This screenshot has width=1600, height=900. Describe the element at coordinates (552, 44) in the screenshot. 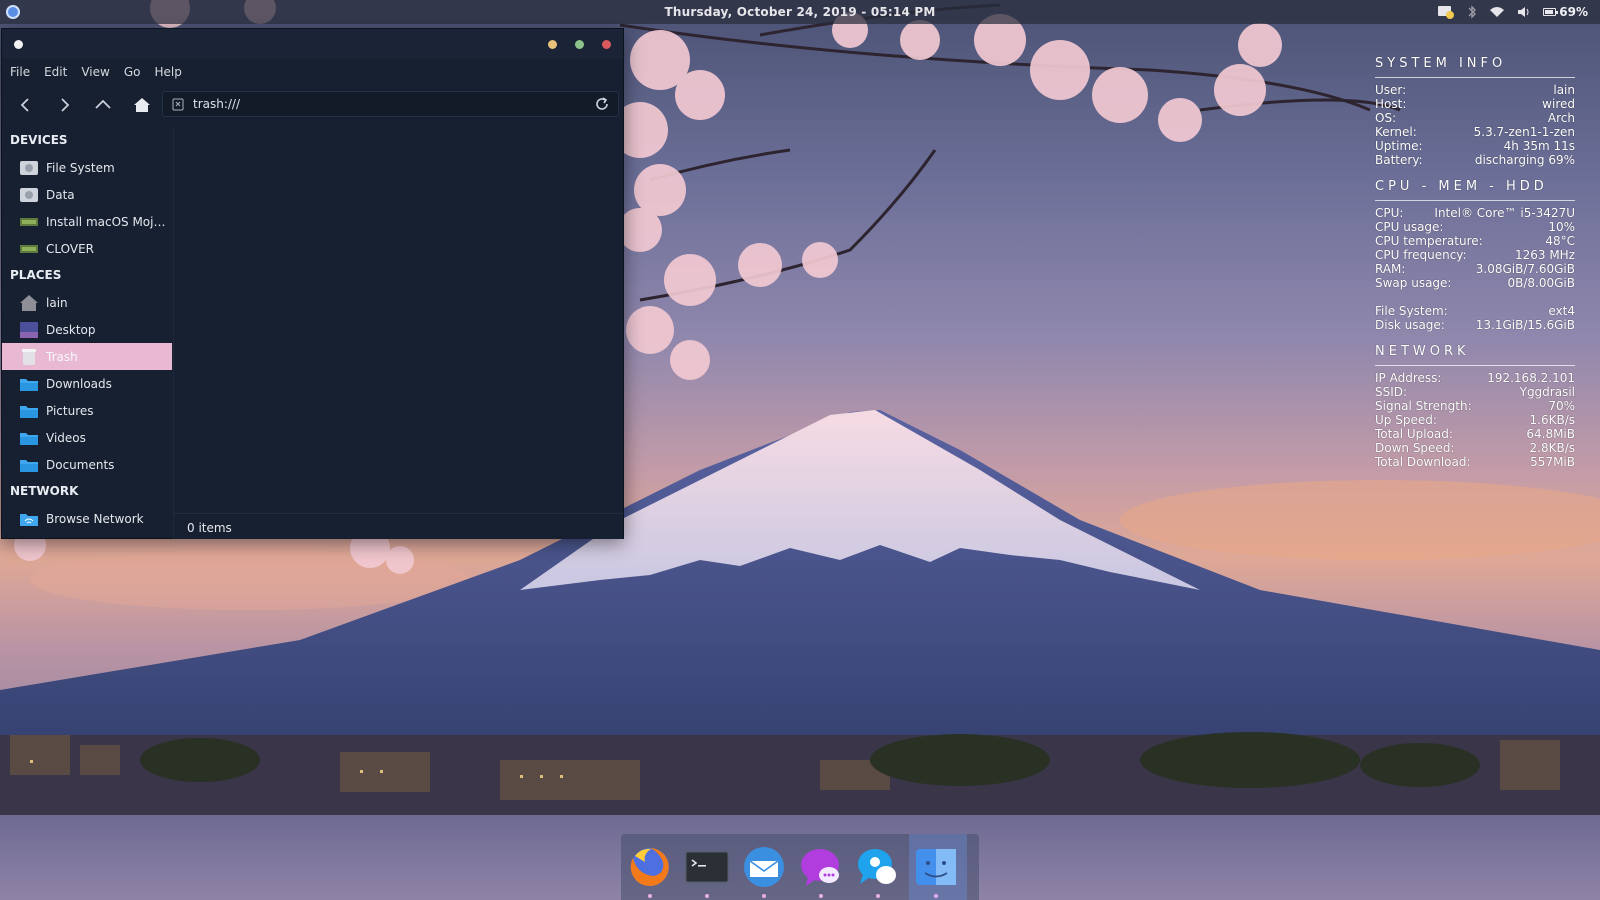

I see `minimize-button` at that location.